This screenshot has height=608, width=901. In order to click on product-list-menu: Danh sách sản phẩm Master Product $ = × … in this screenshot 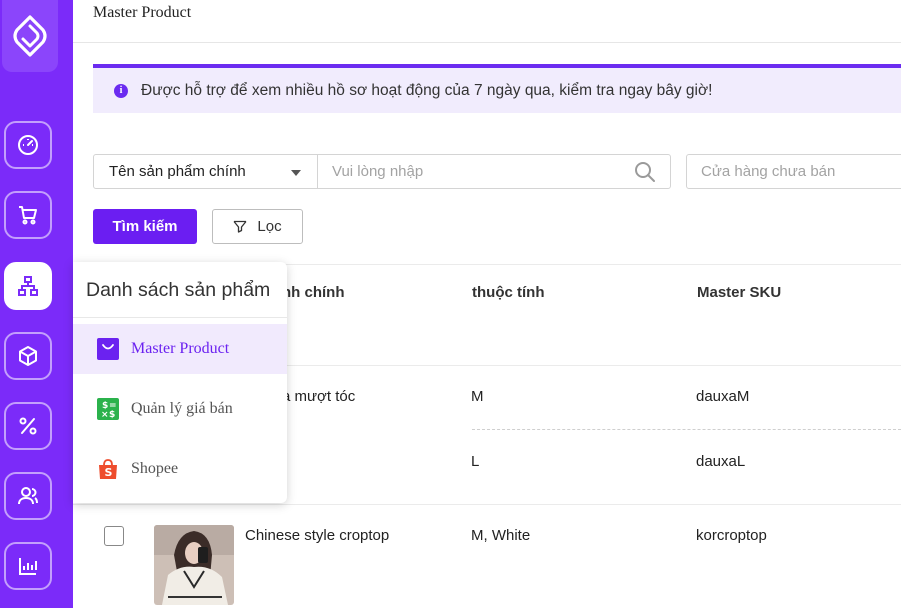, I will do `click(180, 382)`.